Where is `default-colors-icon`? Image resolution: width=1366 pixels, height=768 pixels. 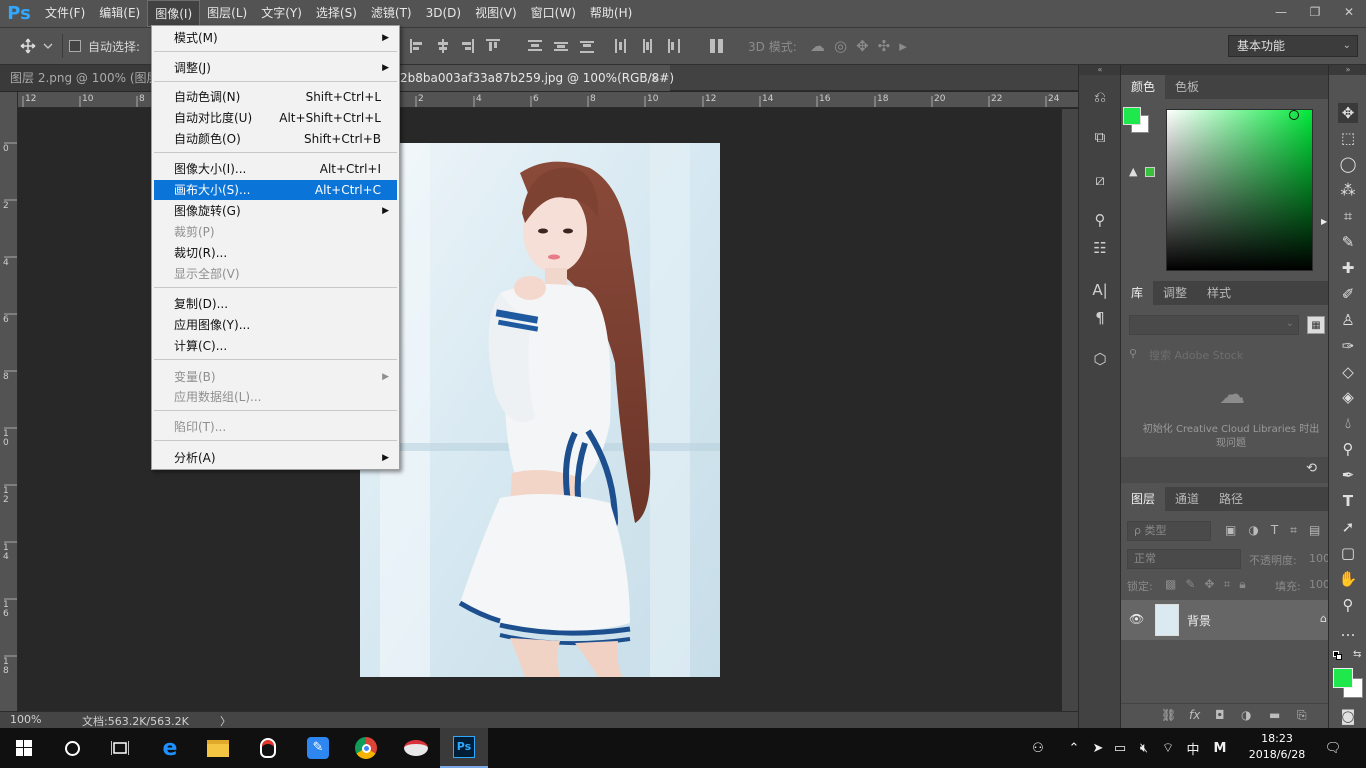
default-colors-icon is located at coordinates (1338, 656).